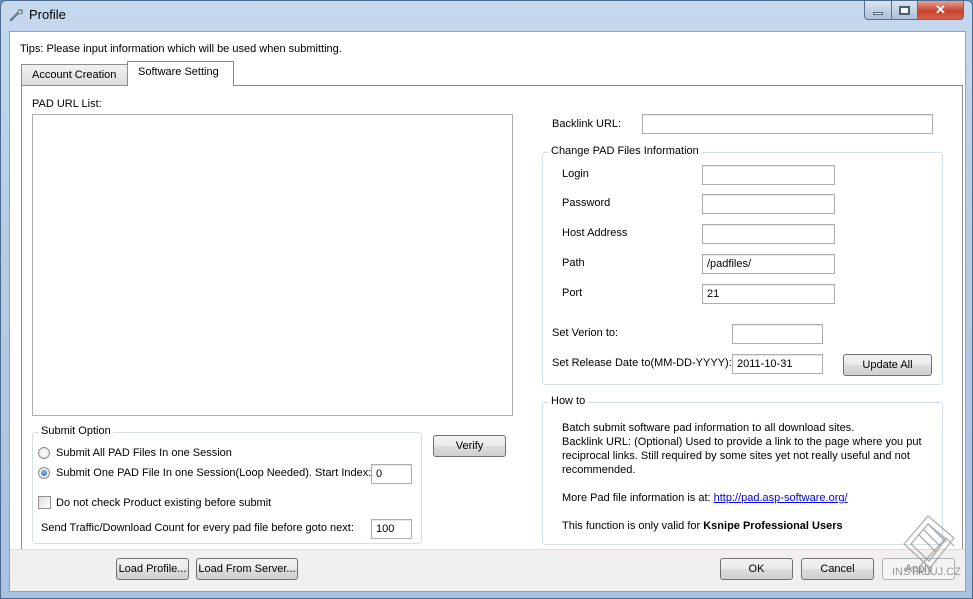 Image resolution: width=973 pixels, height=599 pixels. I want to click on close-button: ✕, so click(941, 10).